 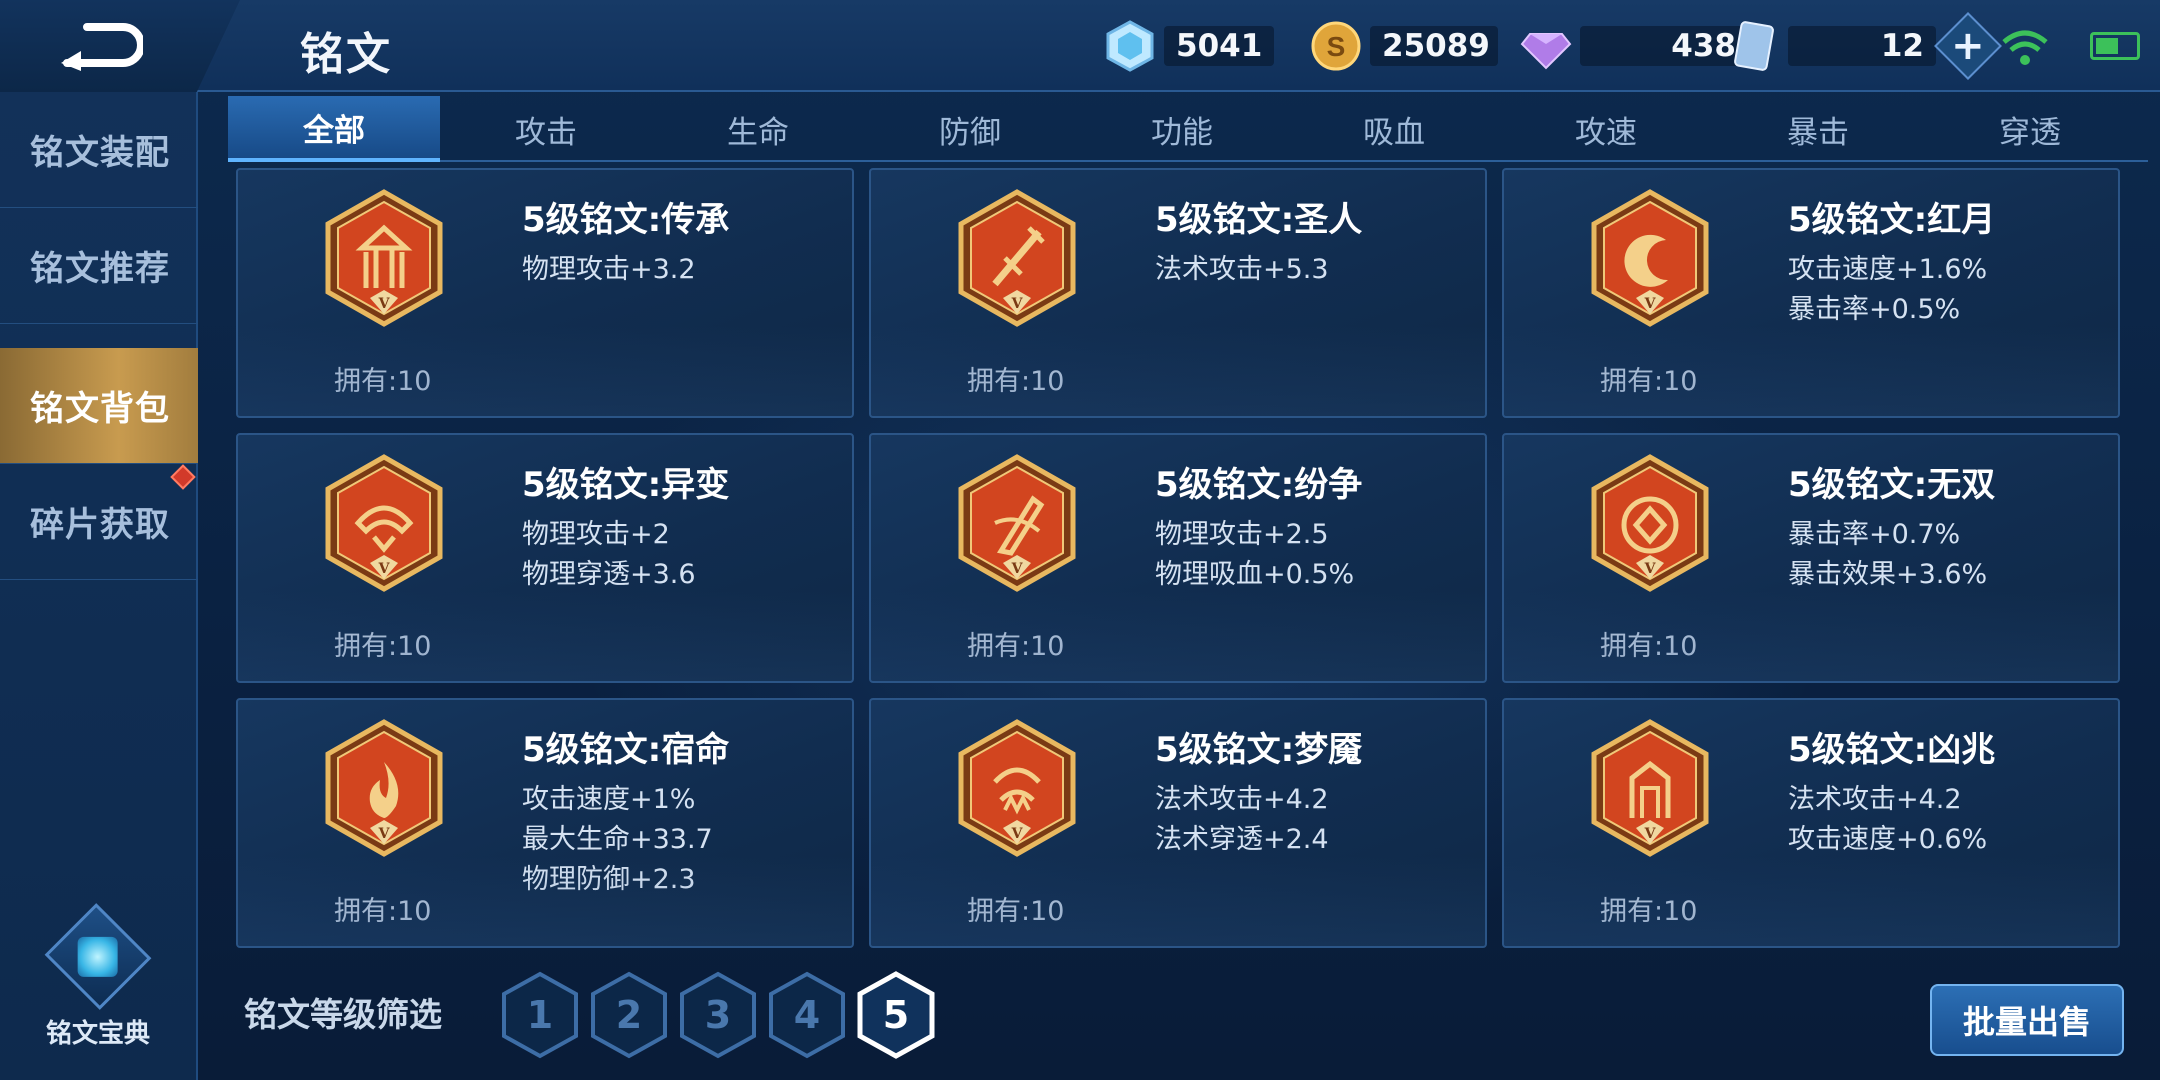 I want to click on inscription-card: V 5级铭文:梦魇法术攻击+4.2 法术穿透+2.4 拥有:10, so click(x=1178, y=823).